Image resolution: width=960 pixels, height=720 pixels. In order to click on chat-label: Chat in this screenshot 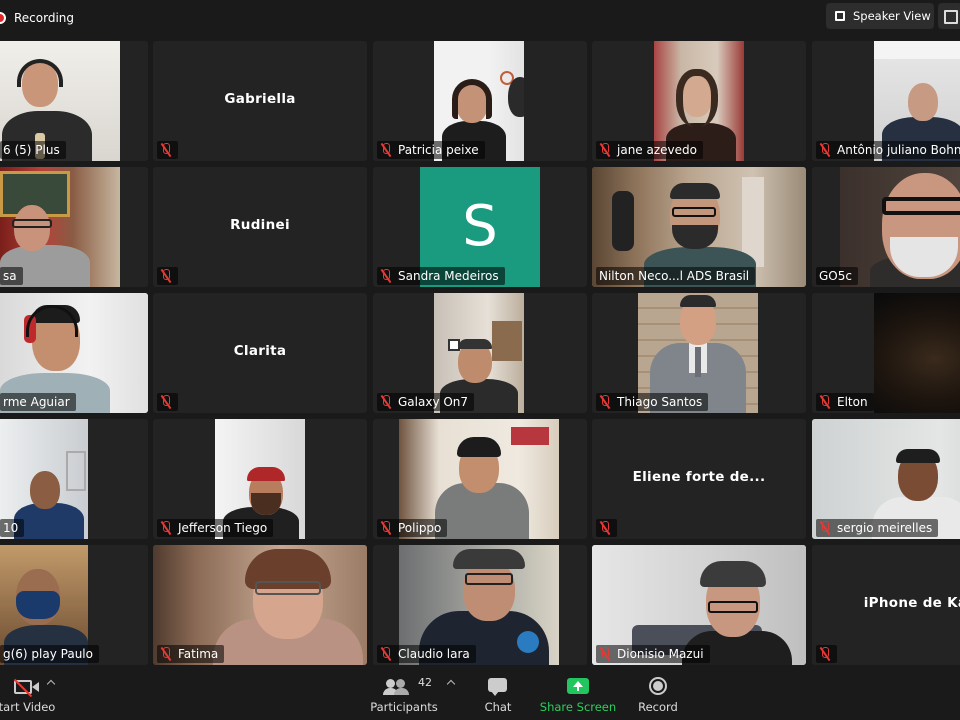, I will do `click(498, 707)`.